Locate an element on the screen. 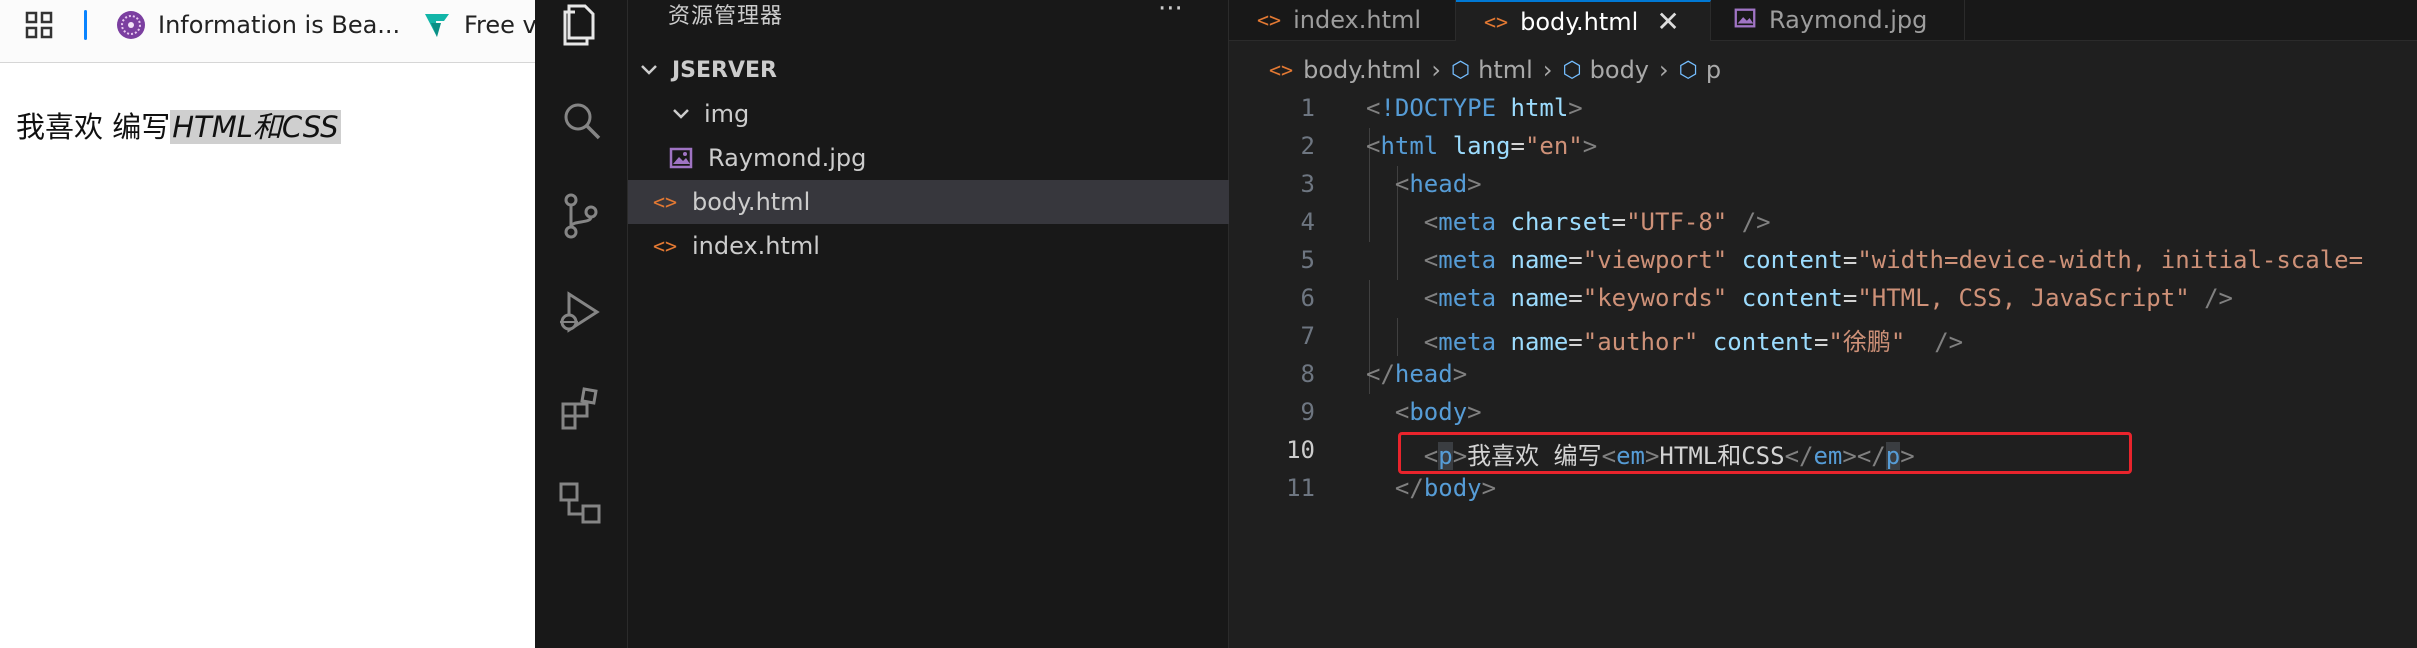 This screenshot has width=2417, height=648. tree-item-index-html: <> index.html is located at coordinates (940, 246).